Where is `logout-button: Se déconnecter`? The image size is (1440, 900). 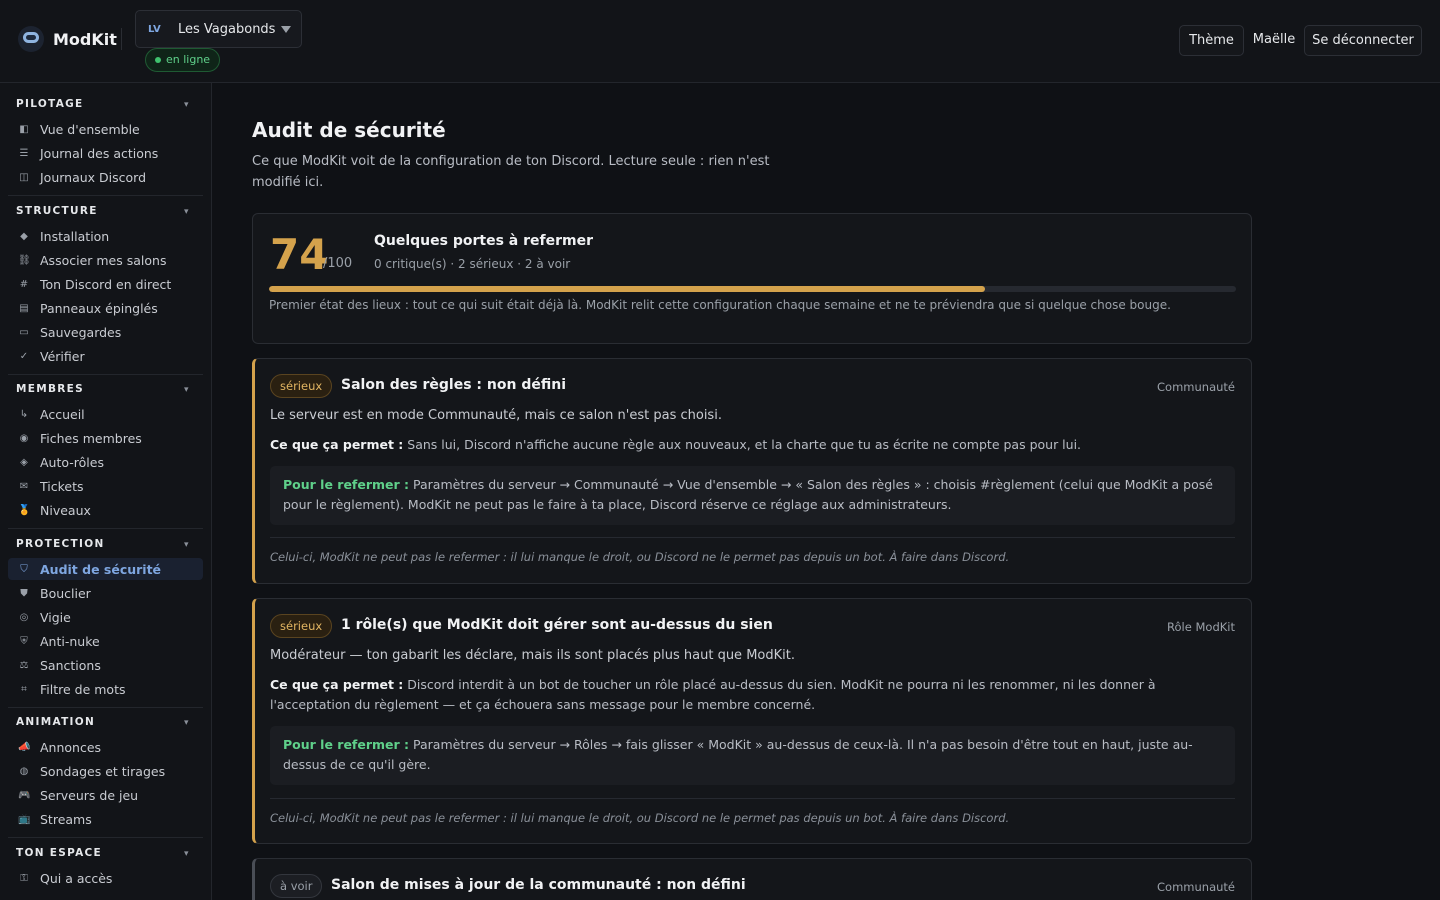 logout-button: Se déconnecter is located at coordinates (1363, 40).